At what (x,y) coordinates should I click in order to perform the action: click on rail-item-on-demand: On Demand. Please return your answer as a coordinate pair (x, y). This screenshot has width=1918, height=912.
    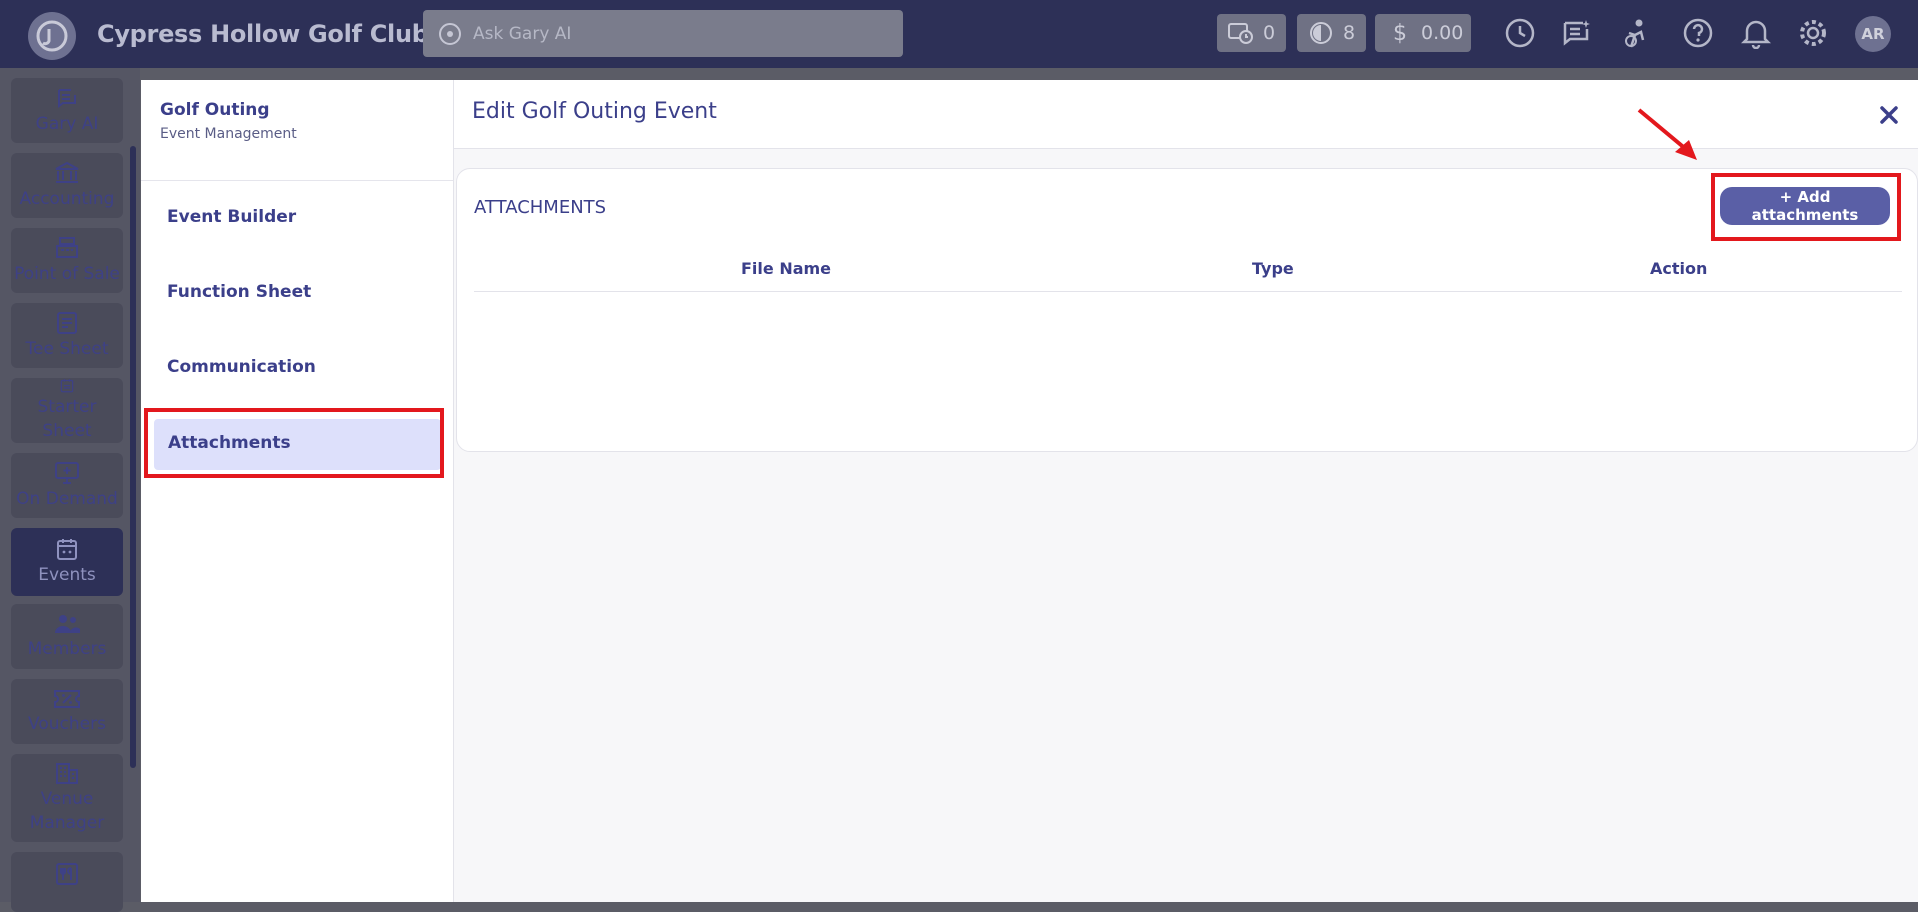
    Looking at the image, I should click on (67, 485).